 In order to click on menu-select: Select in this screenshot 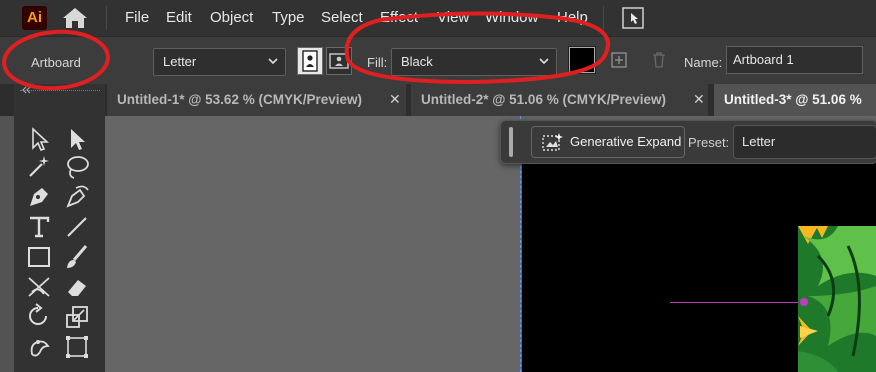, I will do `click(342, 17)`.